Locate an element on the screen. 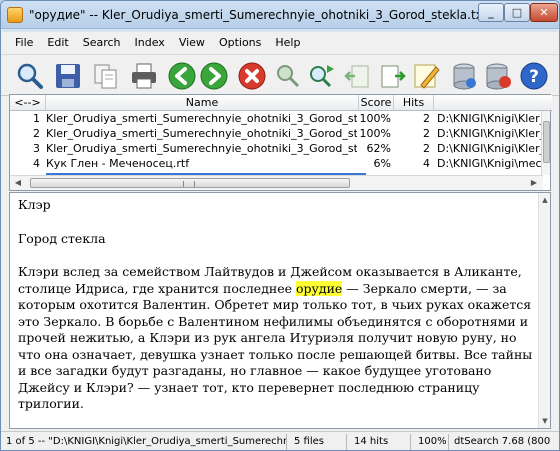 The height and width of the screenshot is (451, 560). preview-author: Клэр is located at coordinates (34, 204).